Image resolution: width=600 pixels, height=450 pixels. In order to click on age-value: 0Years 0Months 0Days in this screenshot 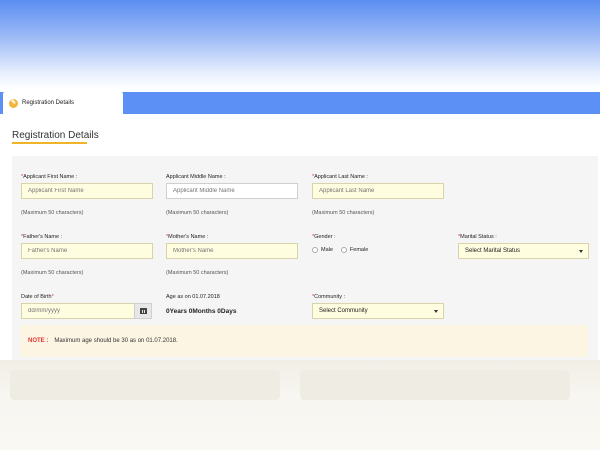, I will do `click(201, 311)`.